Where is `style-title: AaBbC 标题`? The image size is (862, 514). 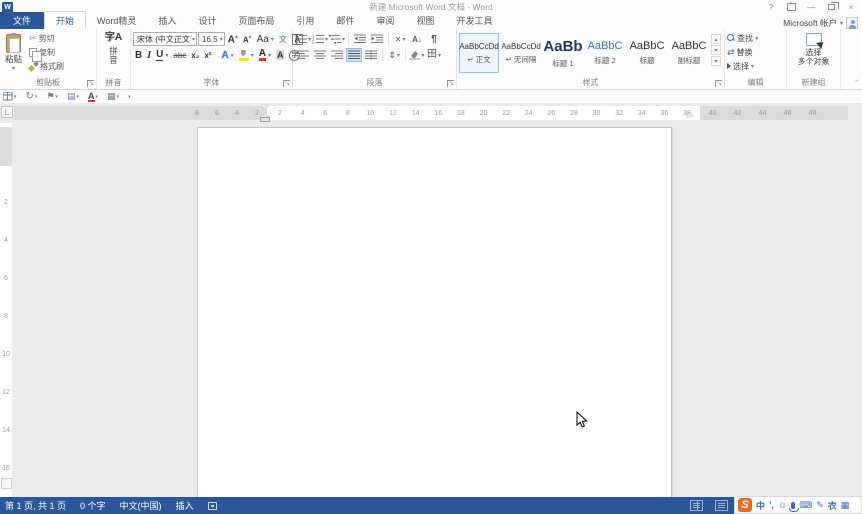 style-title: AaBbC 标题 is located at coordinates (647, 53).